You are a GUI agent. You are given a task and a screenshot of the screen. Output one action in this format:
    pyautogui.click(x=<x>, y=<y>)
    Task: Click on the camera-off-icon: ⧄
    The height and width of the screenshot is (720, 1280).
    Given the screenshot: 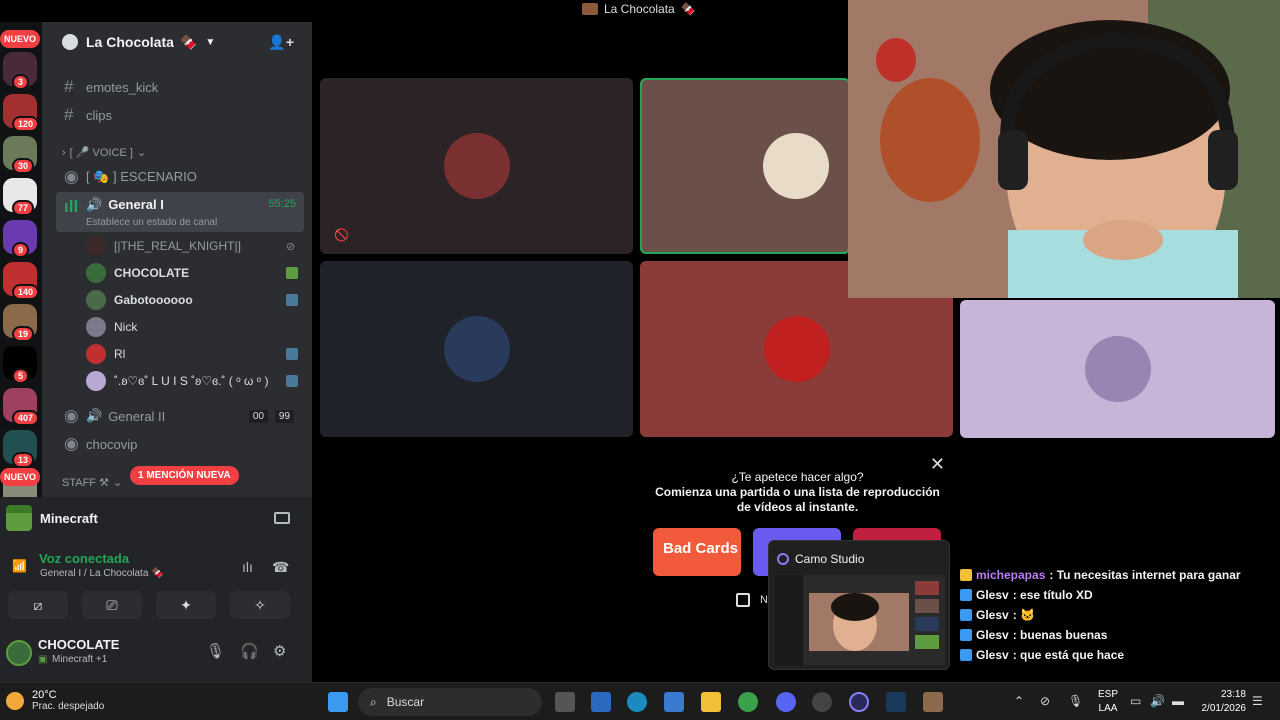 What is the action you would take?
    pyautogui.click(x=38, y=604)
    